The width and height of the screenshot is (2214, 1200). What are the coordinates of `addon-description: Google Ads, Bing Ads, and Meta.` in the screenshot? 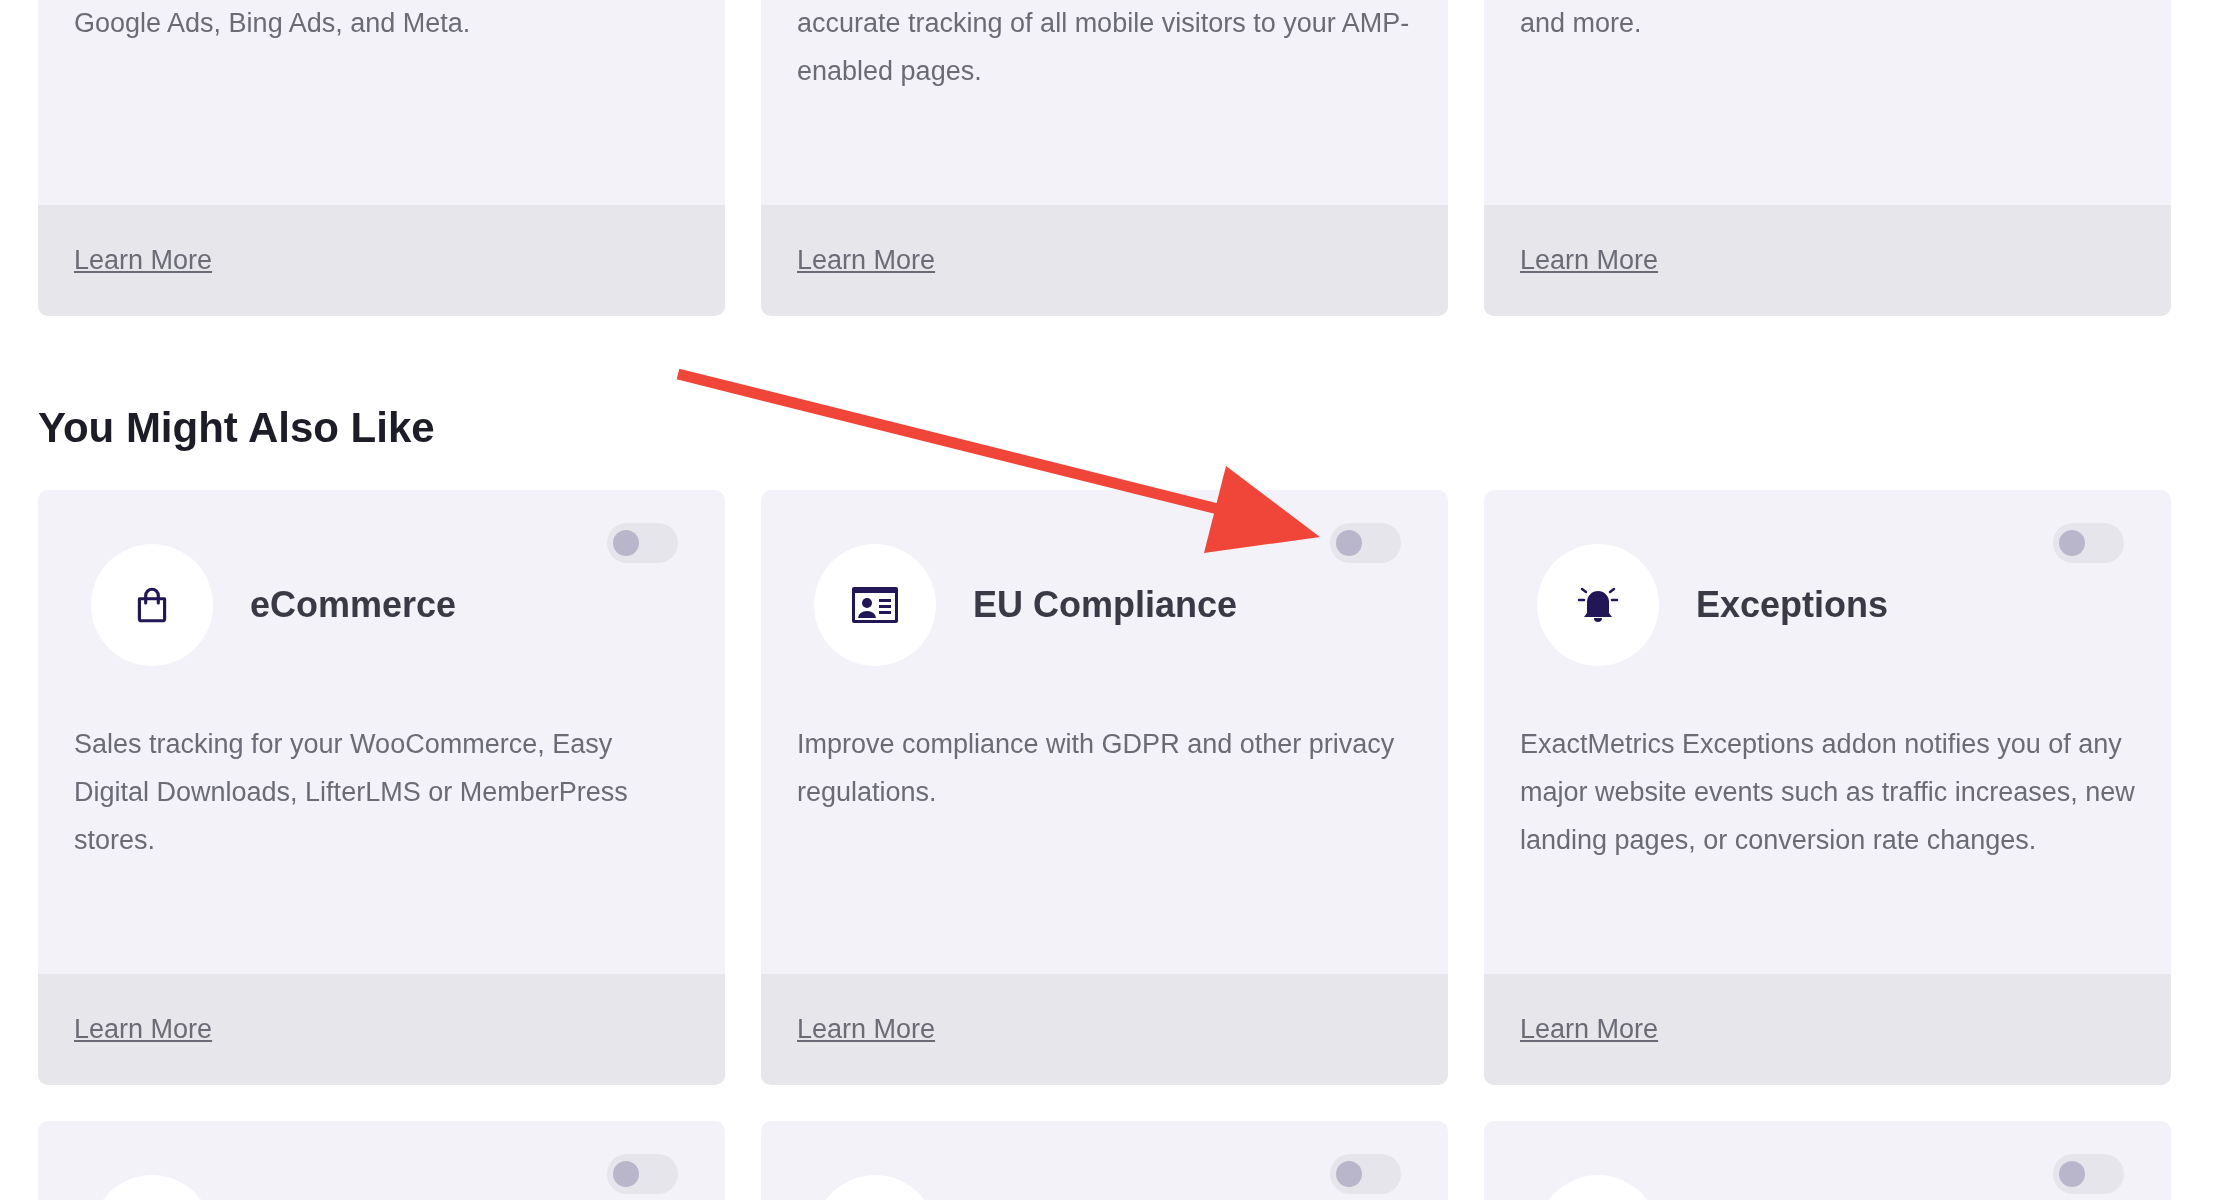 It's located at (273, 23).